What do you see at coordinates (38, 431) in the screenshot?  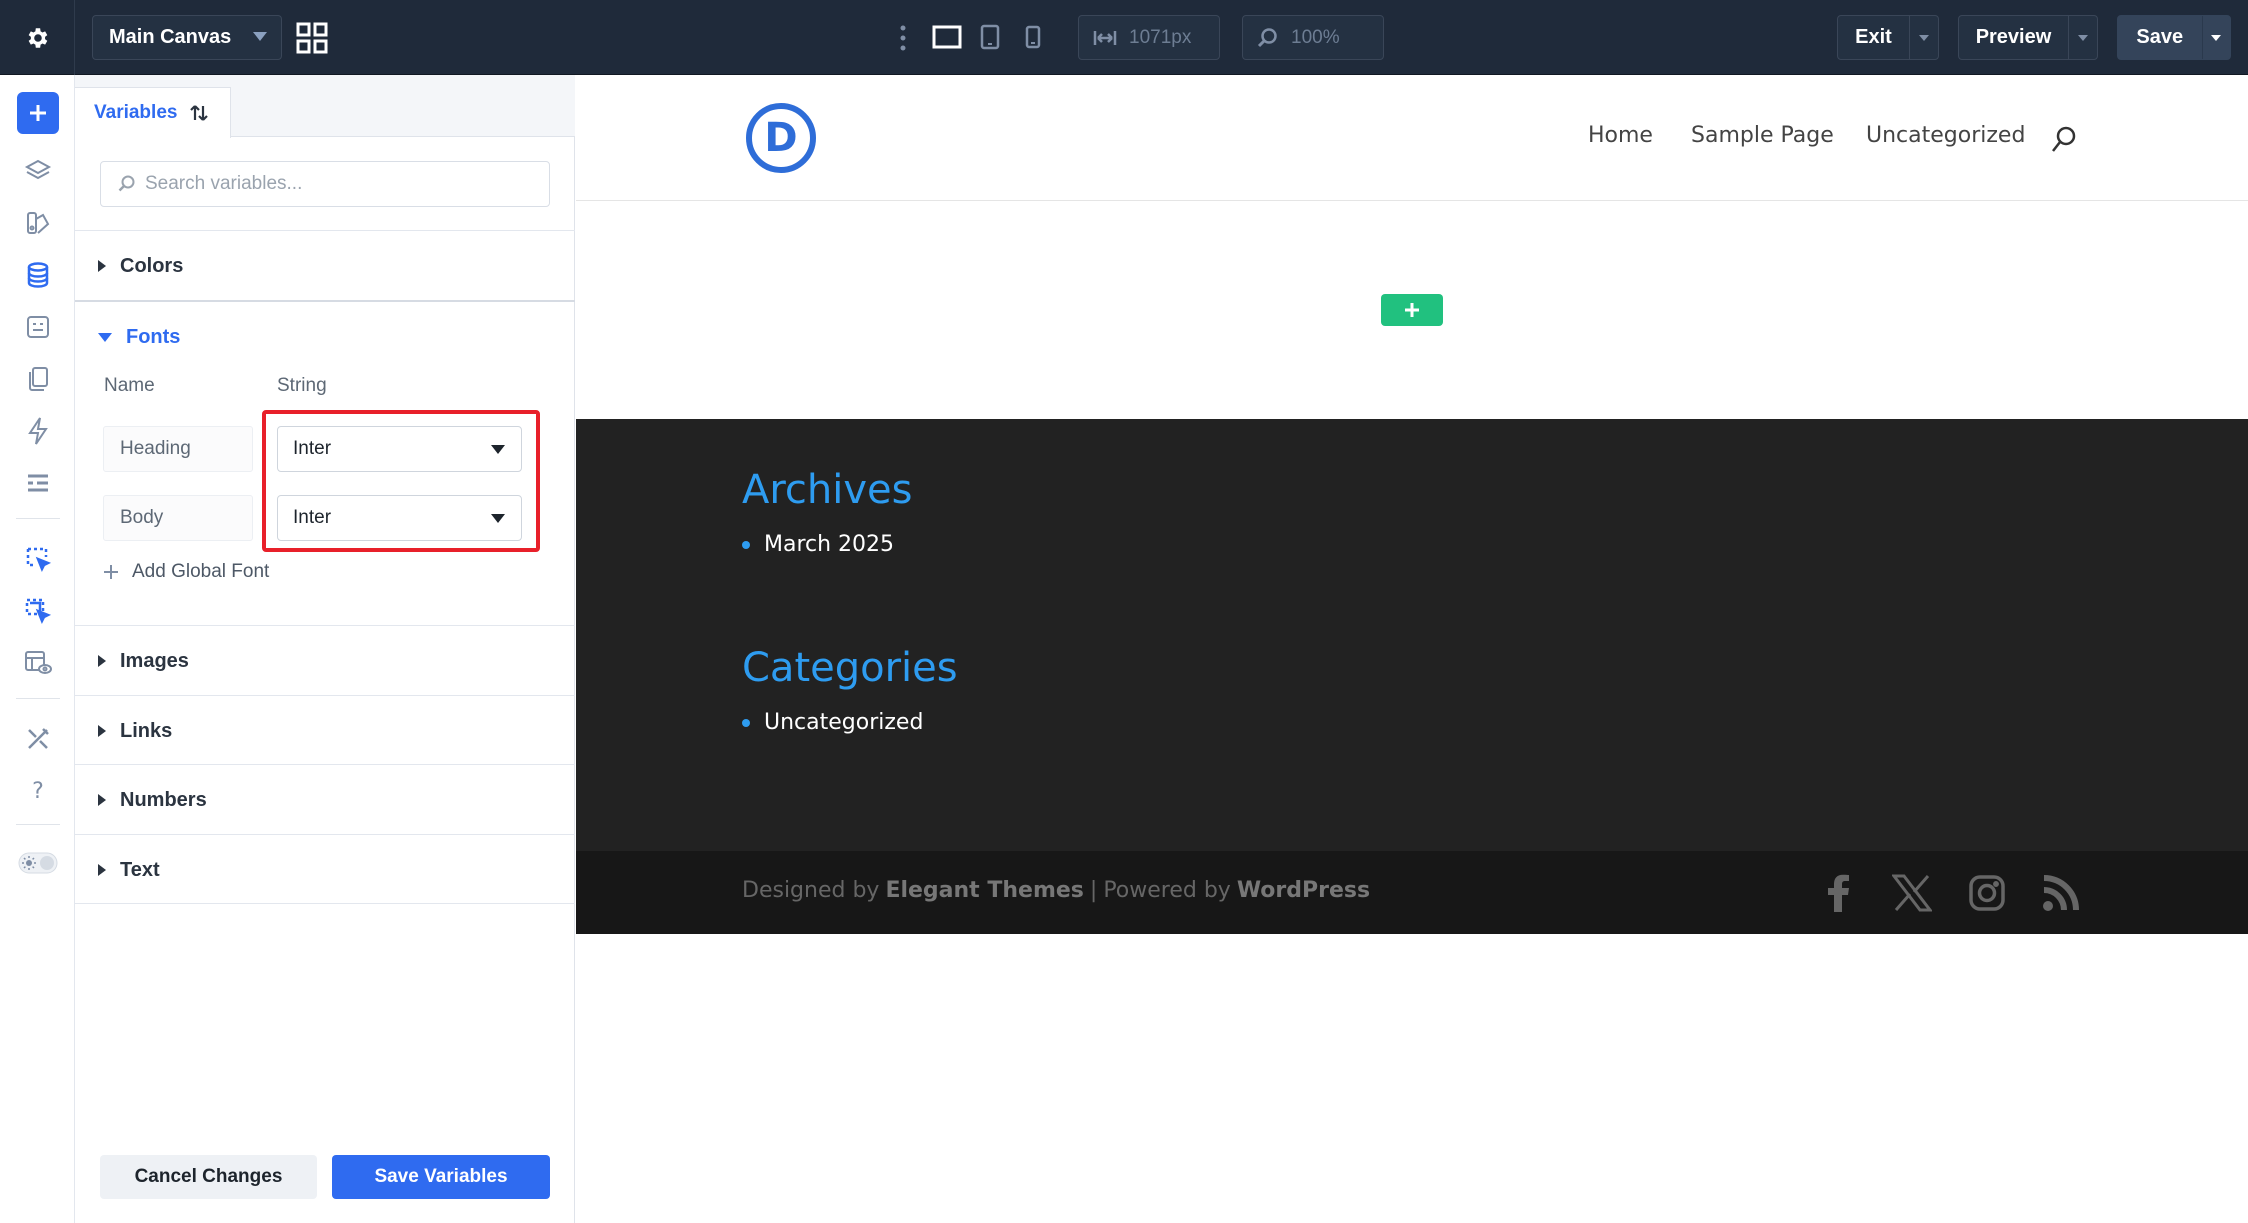 I see `lightning-icon` at bounding box center [38, 431].